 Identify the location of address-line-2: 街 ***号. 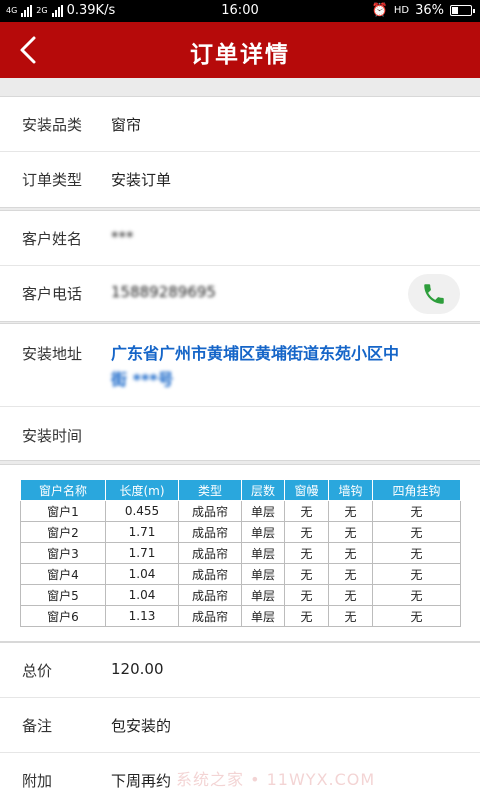
(142, 379).